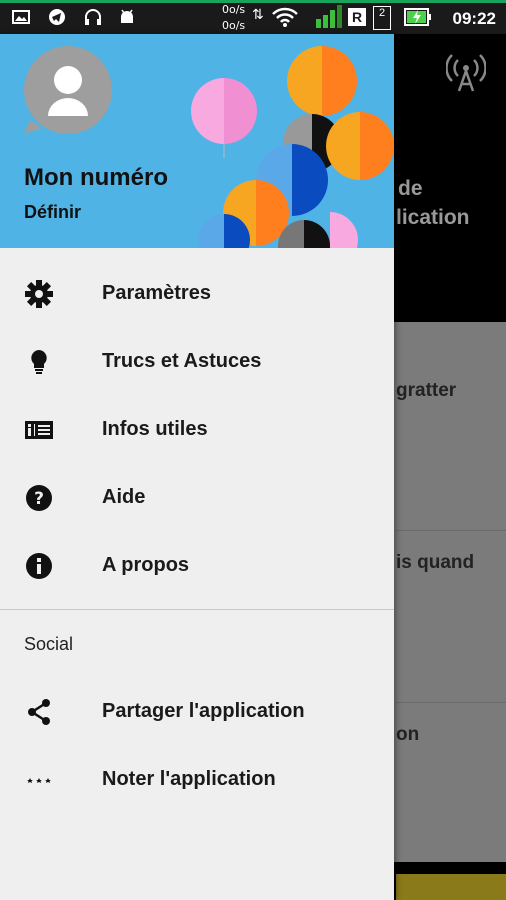  What do you see at coordinates (182, 361) in the screenshot?
I see `menu-item-label: Trucs et Astuces` at bounding box center [182, 361].